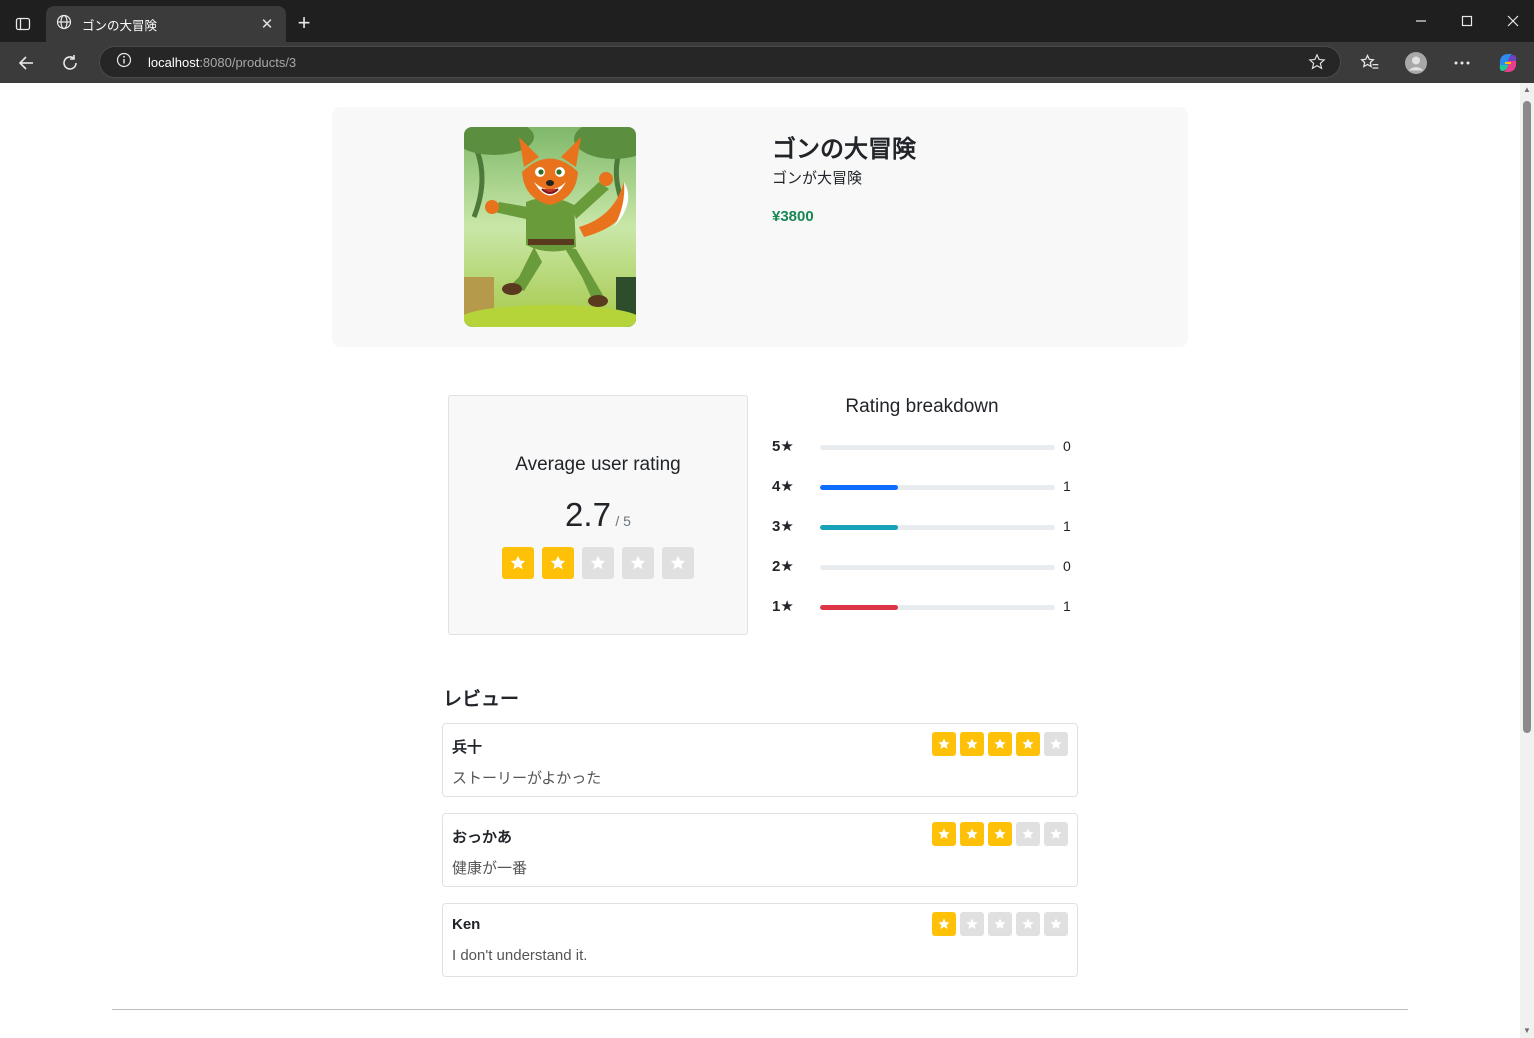  I want to click on more-menu-icon, so click(1462, 63).